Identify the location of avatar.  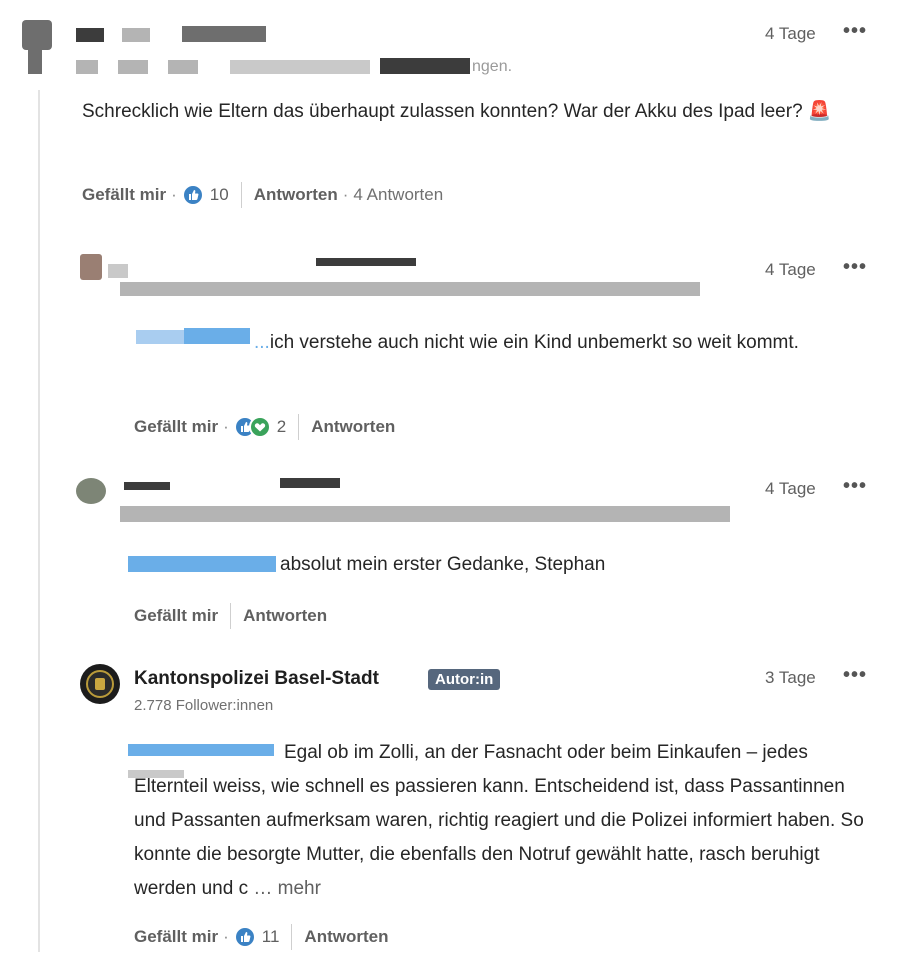
(100, 684).